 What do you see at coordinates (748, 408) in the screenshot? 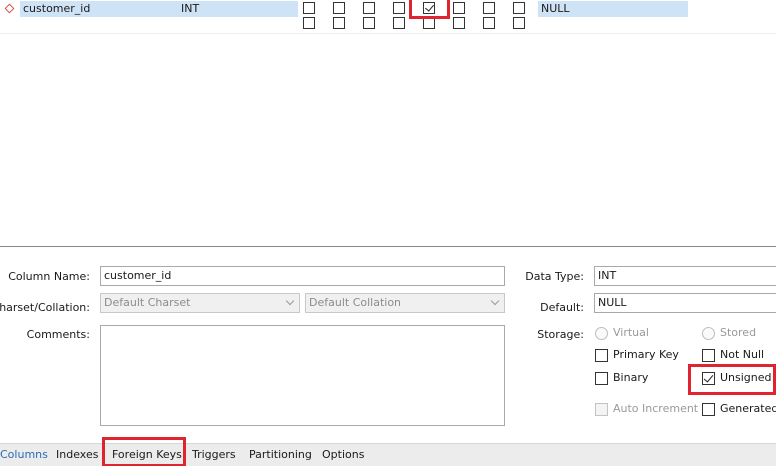
I see `generated-label: Generated` at bounding box center [748, 408].